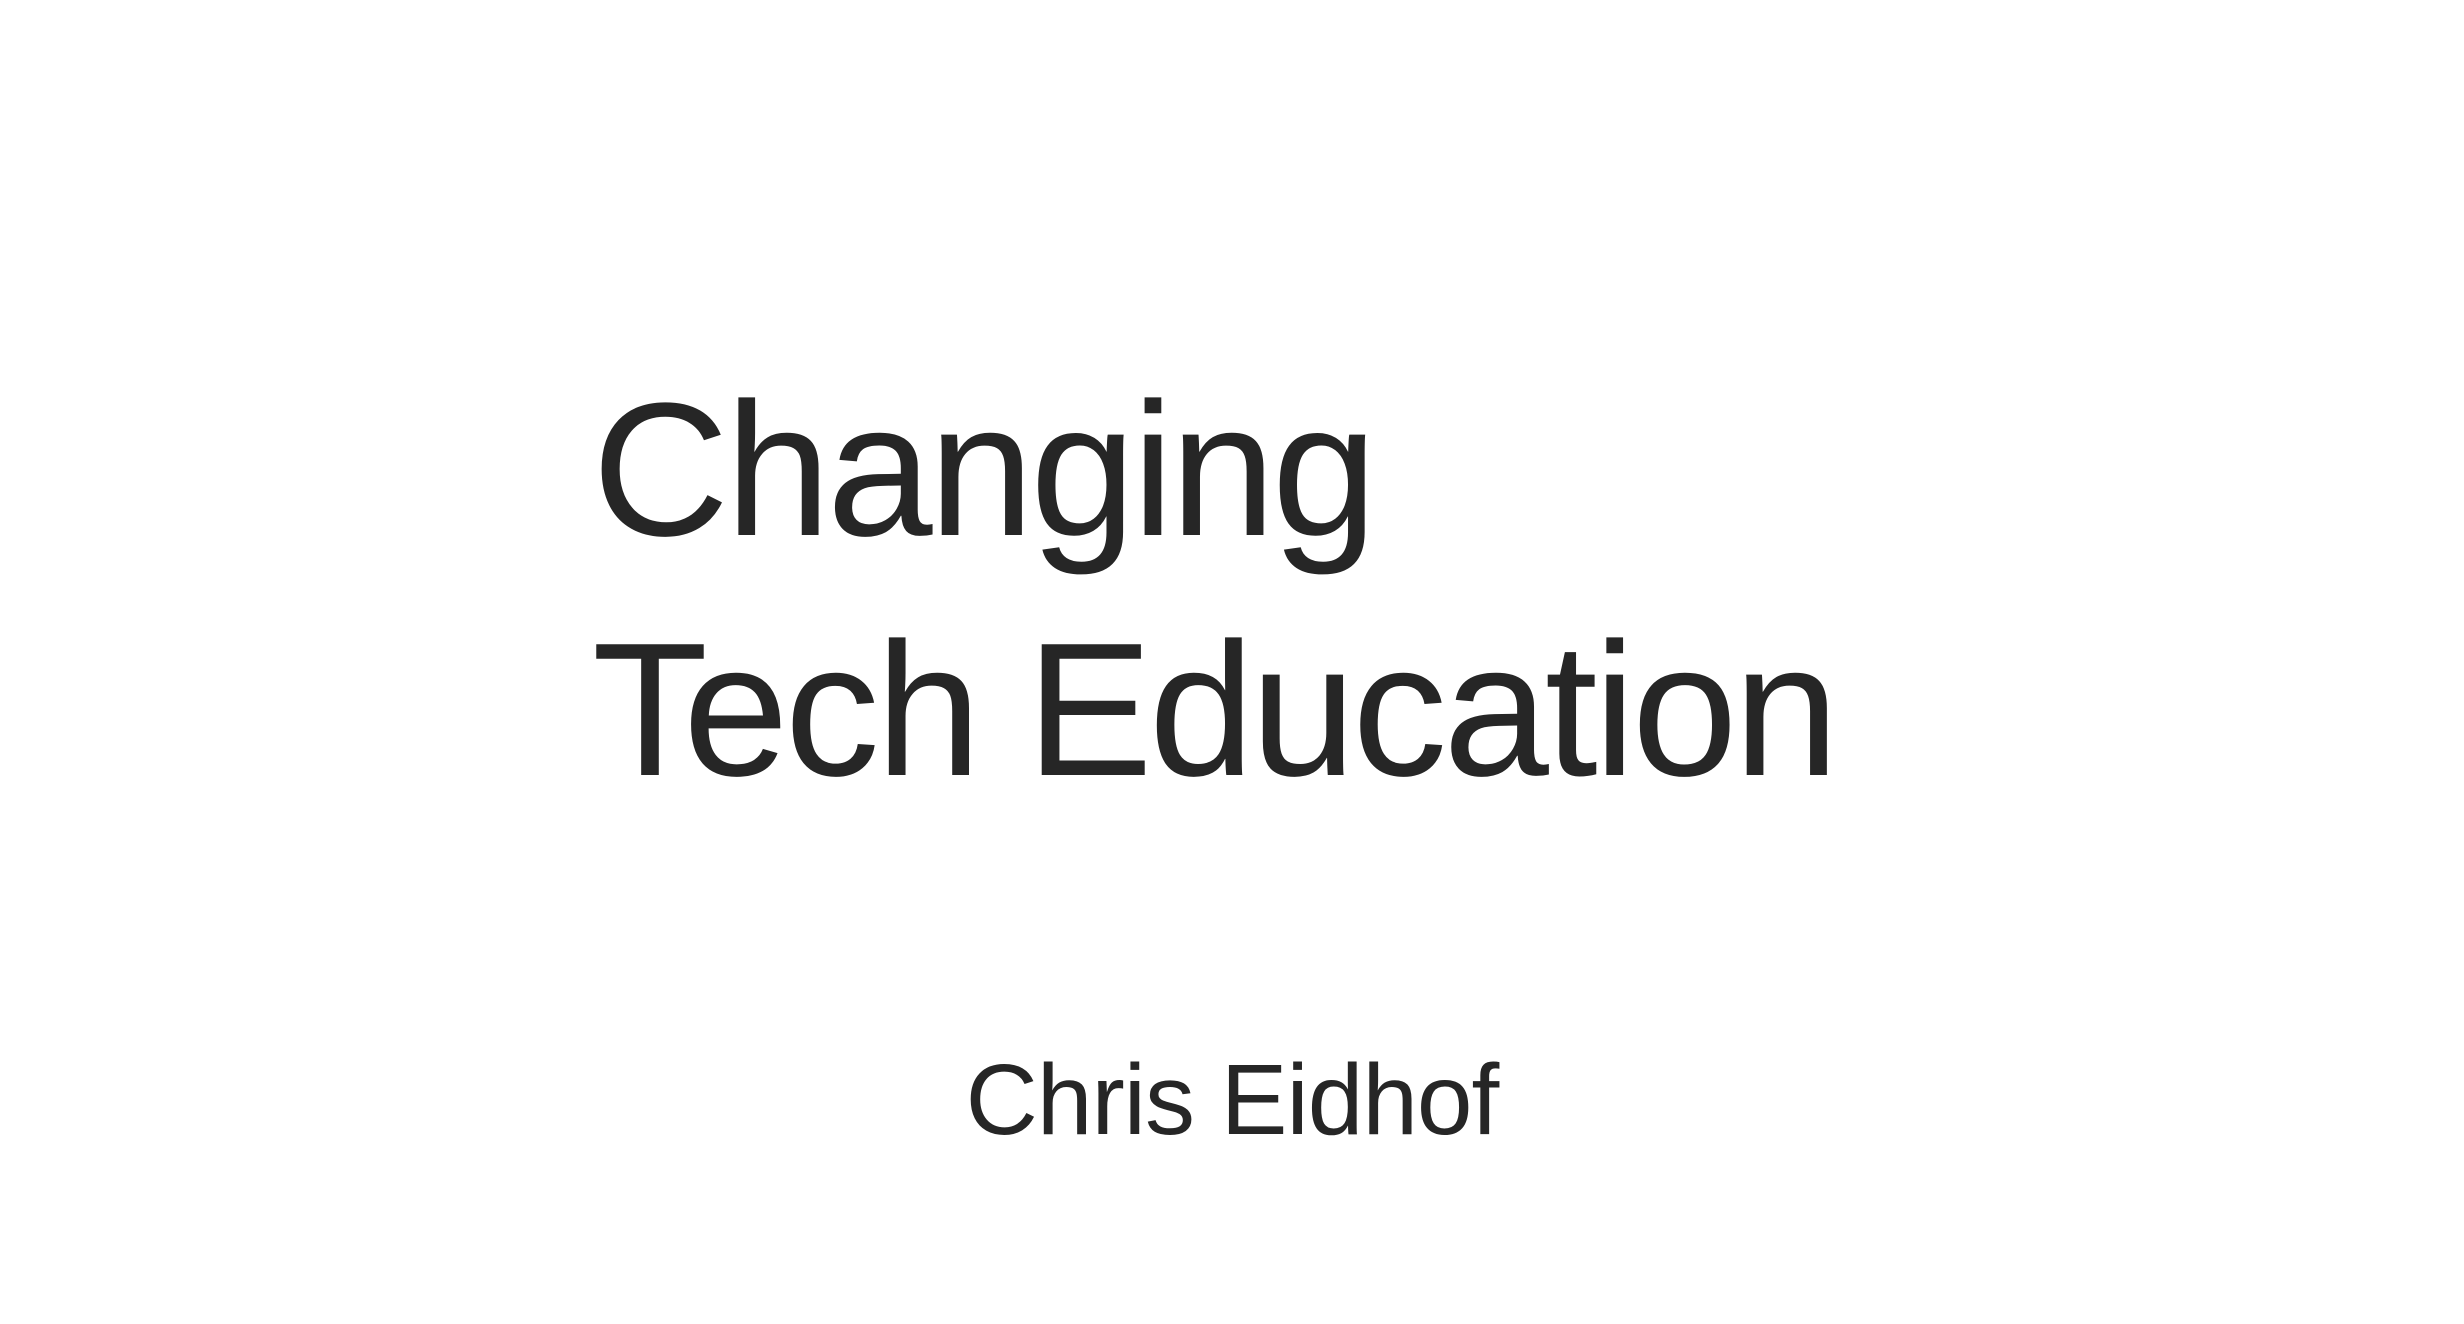  I want to click on slide-title-line-1: Changing, so click(984, 470).